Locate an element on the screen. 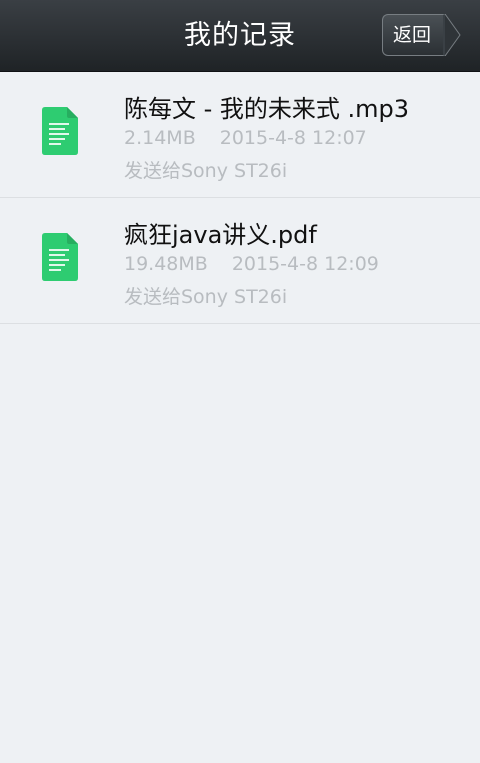  file-name: 疯狂java讲义.pdf is located at coordinates (220, 235).